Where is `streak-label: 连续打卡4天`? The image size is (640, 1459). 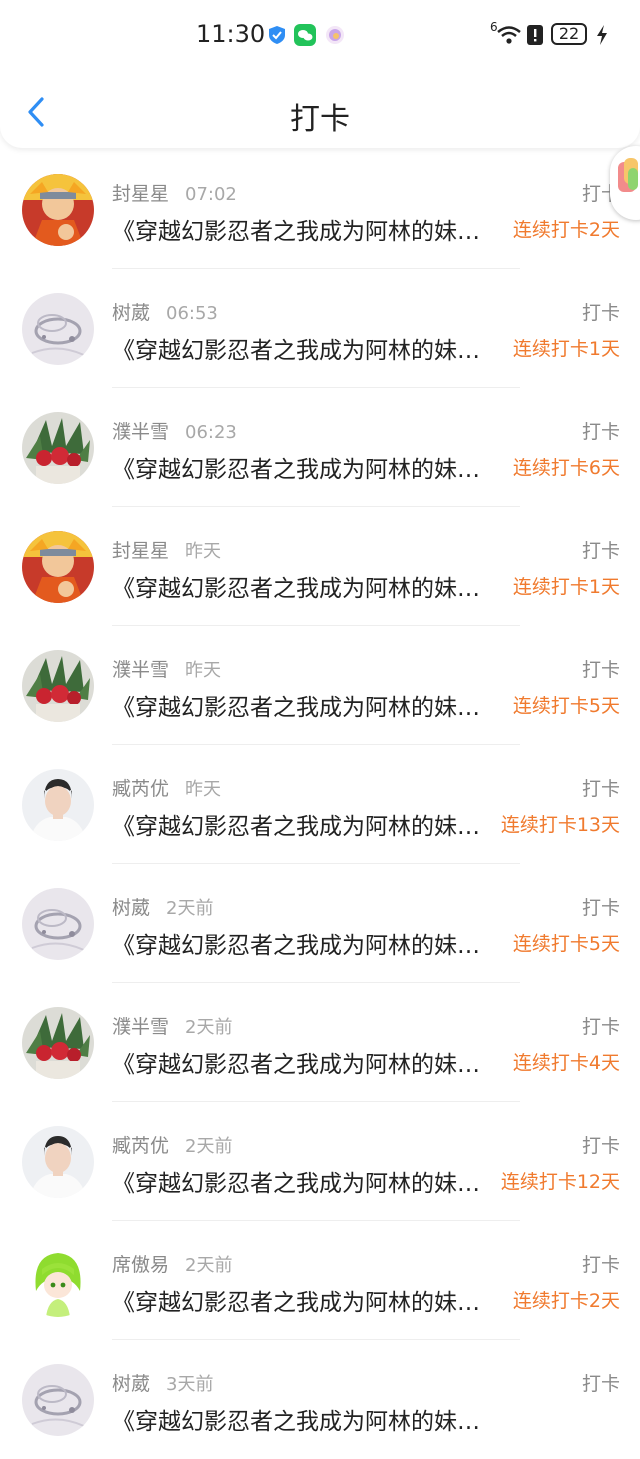
streak-label: 连续打卡4天 is located at coordinates (566, 1063).